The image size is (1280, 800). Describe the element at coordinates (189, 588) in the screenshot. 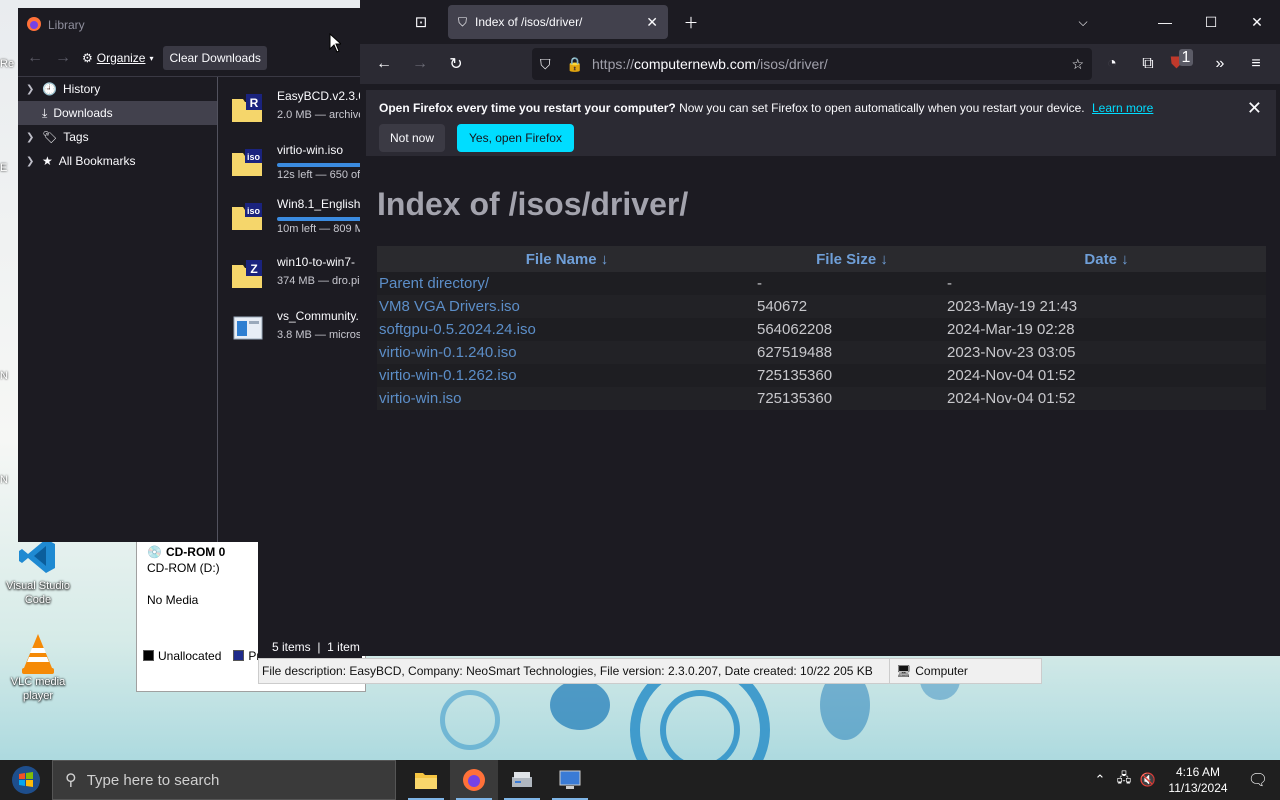

I see `cd-rom-volume: 💿 CD-ROM 0 CD-ROM (D:) No Media` at that location.